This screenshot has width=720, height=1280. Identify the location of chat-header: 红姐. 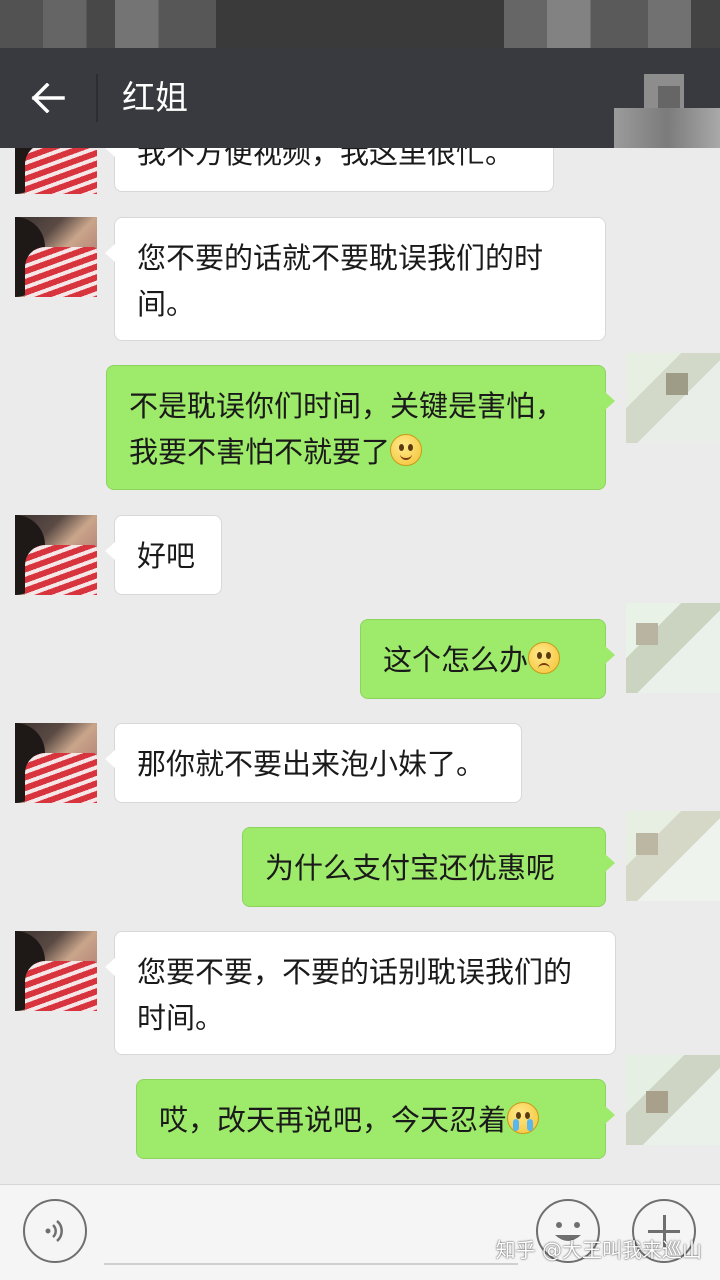
(360, 98).